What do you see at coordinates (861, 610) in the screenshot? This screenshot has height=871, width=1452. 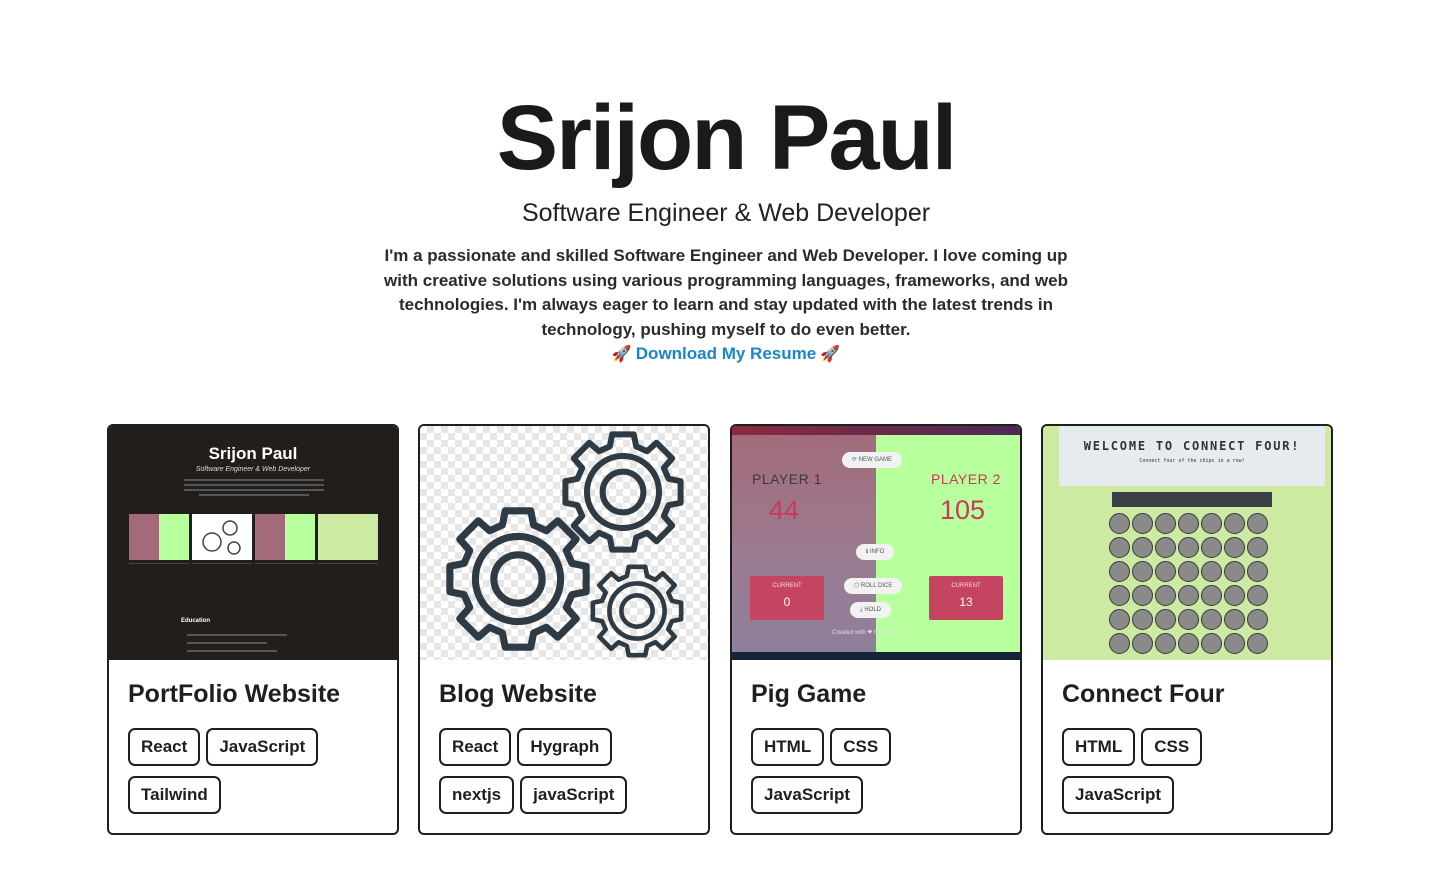 I see `download-icon: ⤓` at bounding box center [861, 610].